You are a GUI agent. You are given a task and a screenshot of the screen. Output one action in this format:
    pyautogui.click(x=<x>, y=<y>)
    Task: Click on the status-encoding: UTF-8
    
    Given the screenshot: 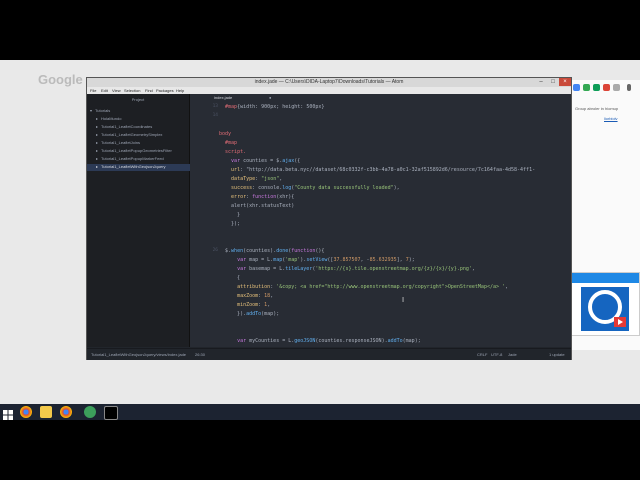 What is the action you would take?
    pyautogui.click(x=496, y=354)
    